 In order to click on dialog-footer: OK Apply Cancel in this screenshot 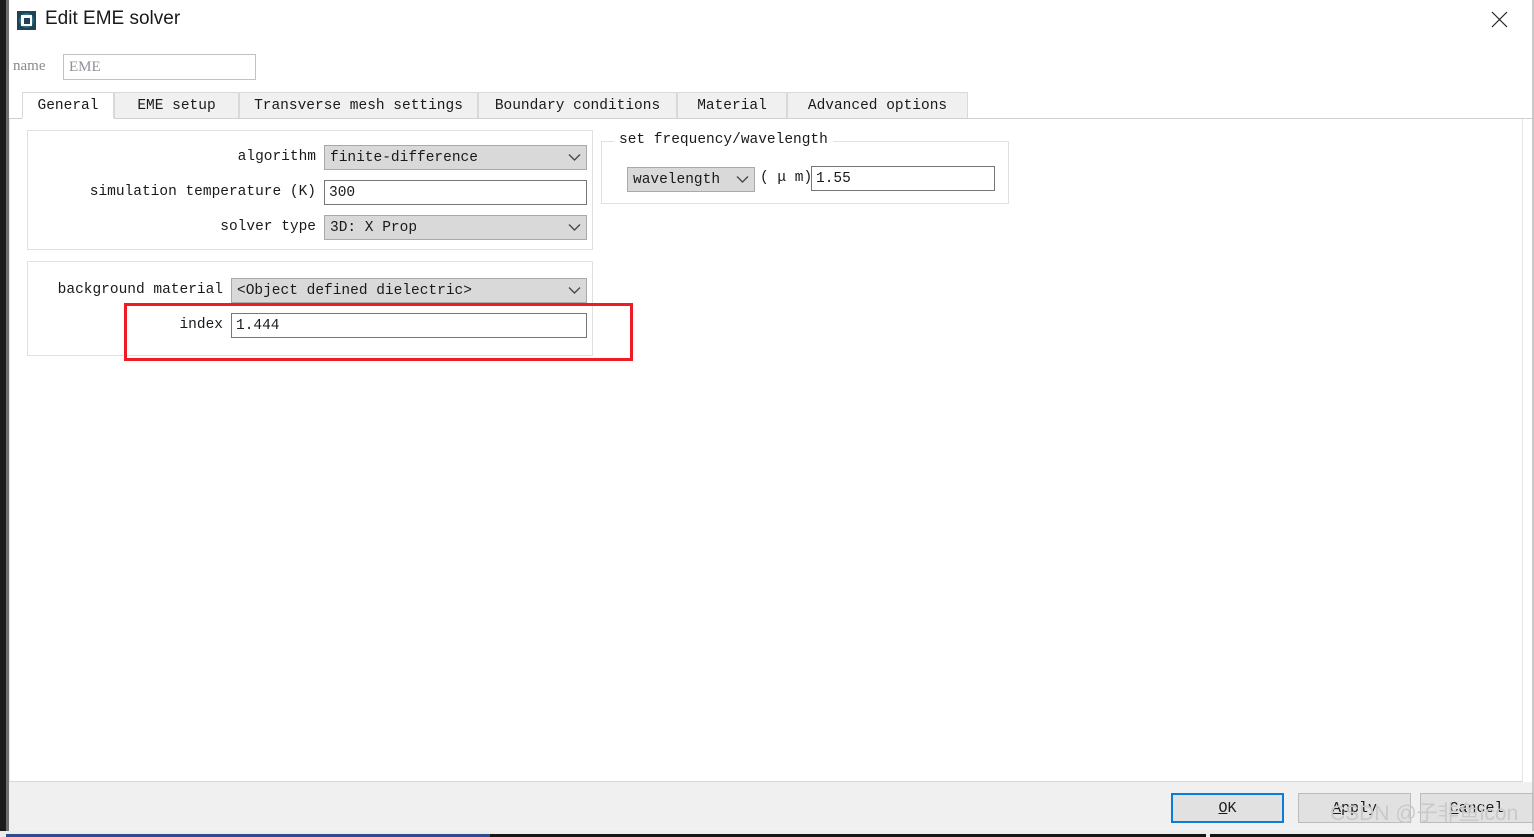, I will do `click(771, 806)`.